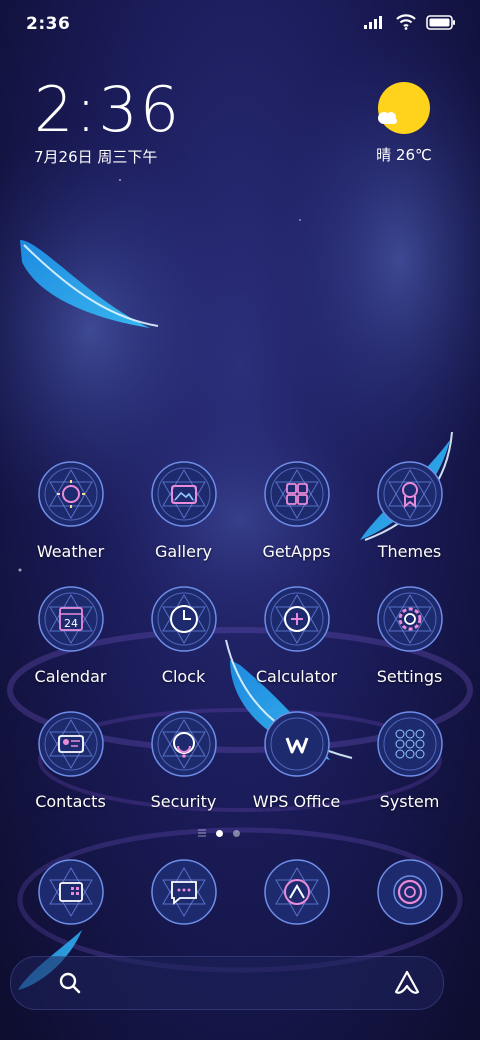 This screenshot has height=1040, width=480. I want to click on widget-date: 7月26日 周三下午, so click(96, 157).